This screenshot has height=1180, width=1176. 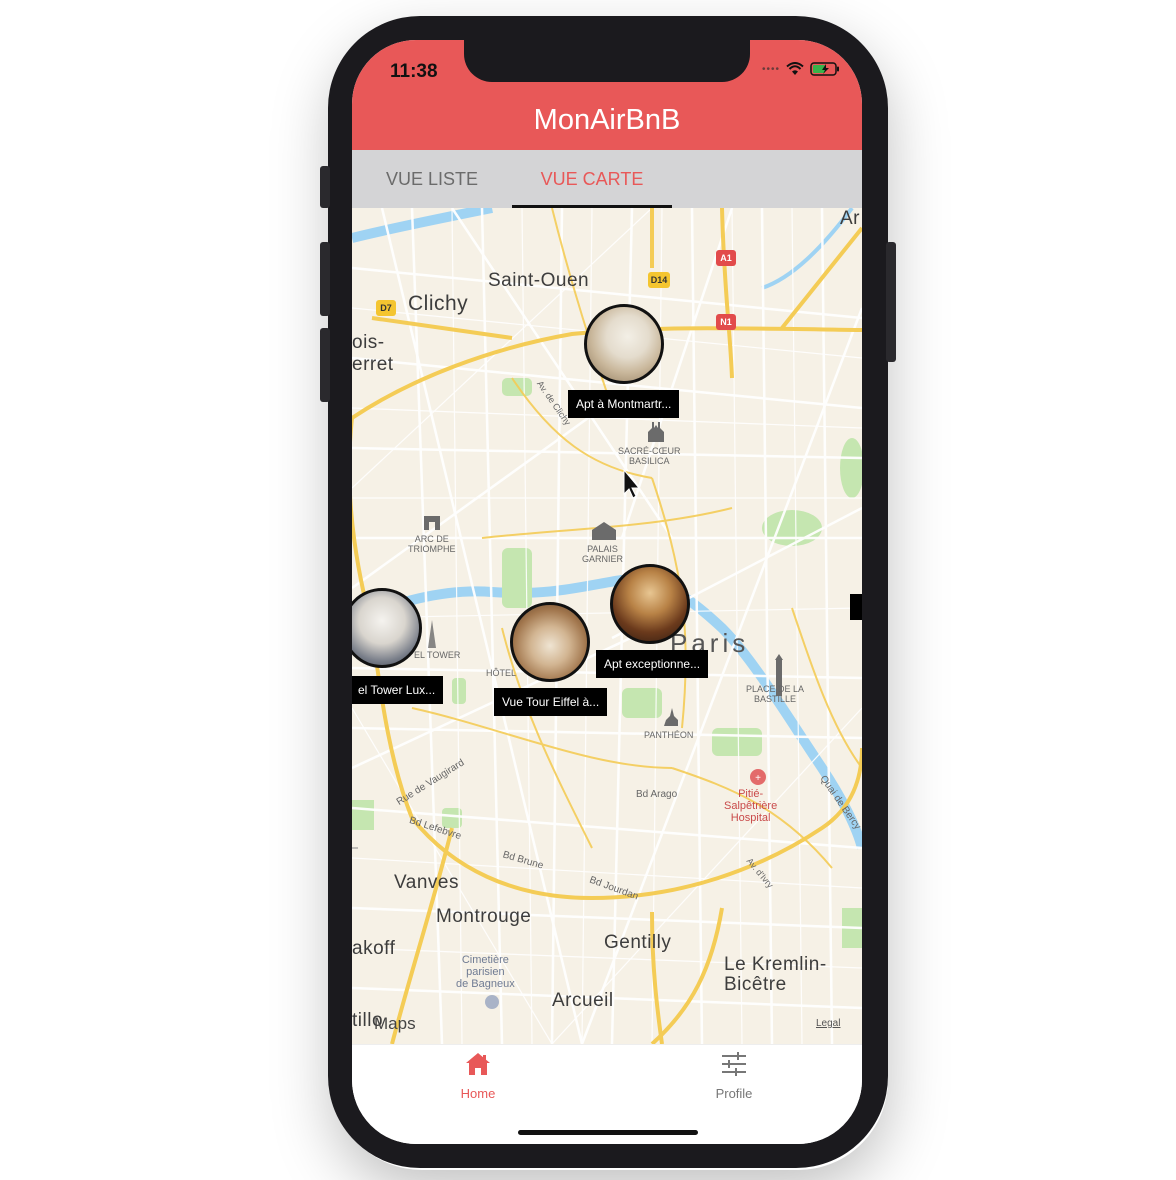 I want to click on map-poi-label: PANTHÉON, so click(x=669, y=735).